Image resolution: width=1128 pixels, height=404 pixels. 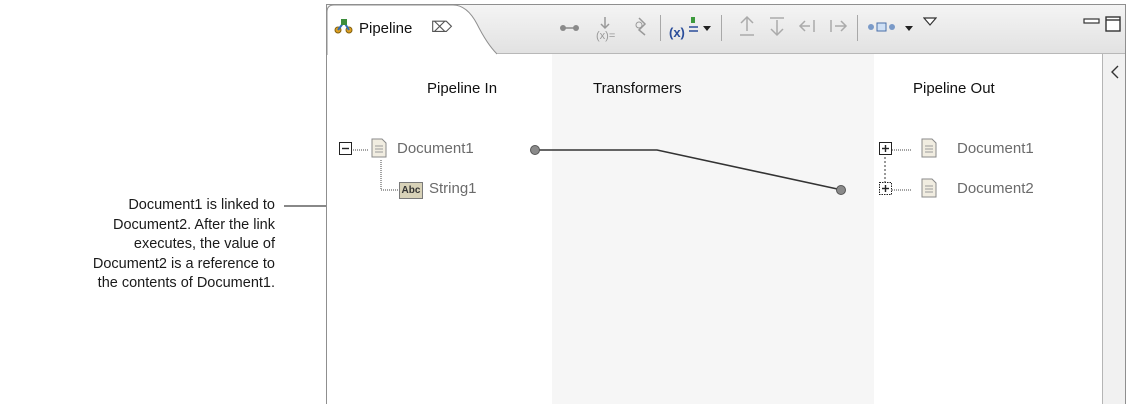 I want to click on shift-down-icon, so click(x=777, y=27).